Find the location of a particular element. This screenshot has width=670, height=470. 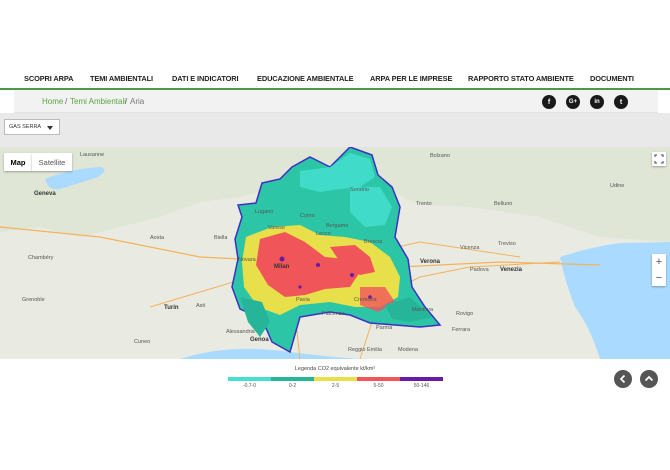

city-label: Varese is located at coordinates (277, 228).